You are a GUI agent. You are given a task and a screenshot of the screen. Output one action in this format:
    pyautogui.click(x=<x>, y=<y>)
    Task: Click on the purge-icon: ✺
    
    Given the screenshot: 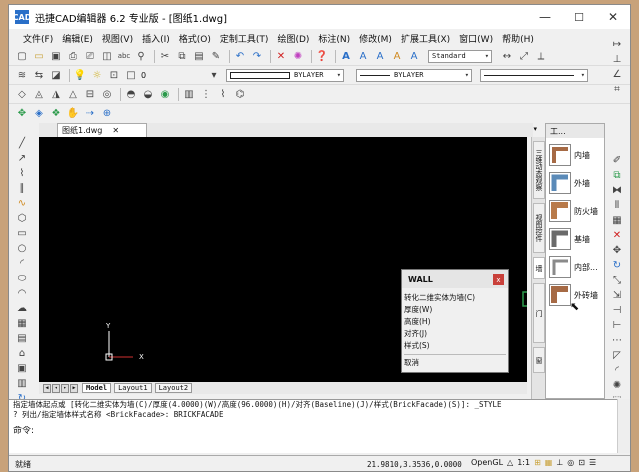 What is the action you would take?
    pyautogui.click(x=298, y=56)
    